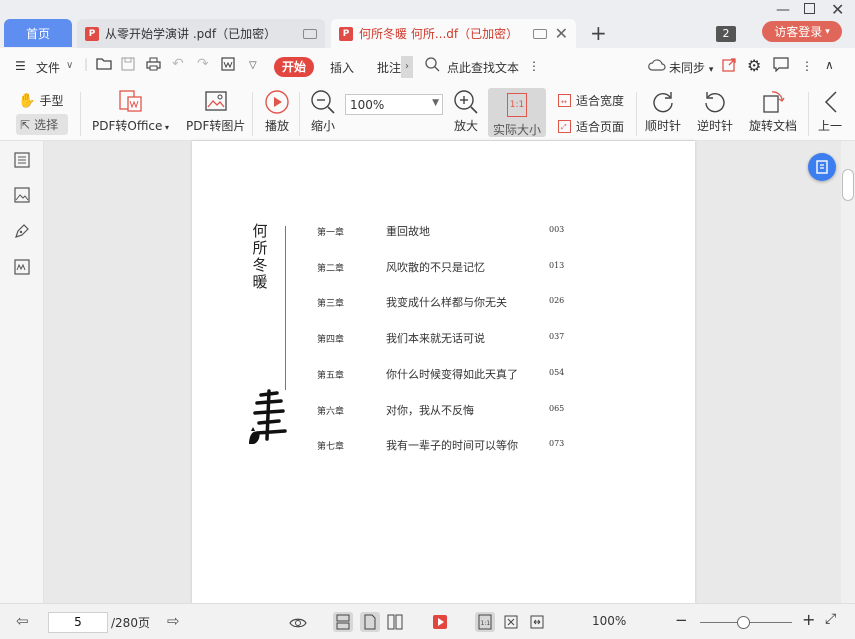 The height and width of the screenshot is (639, 855). What do you see at coordinates (600, 127) in the screenshot?
I see `fit-page-label: 适合页面` at bounding box center [600, 127].